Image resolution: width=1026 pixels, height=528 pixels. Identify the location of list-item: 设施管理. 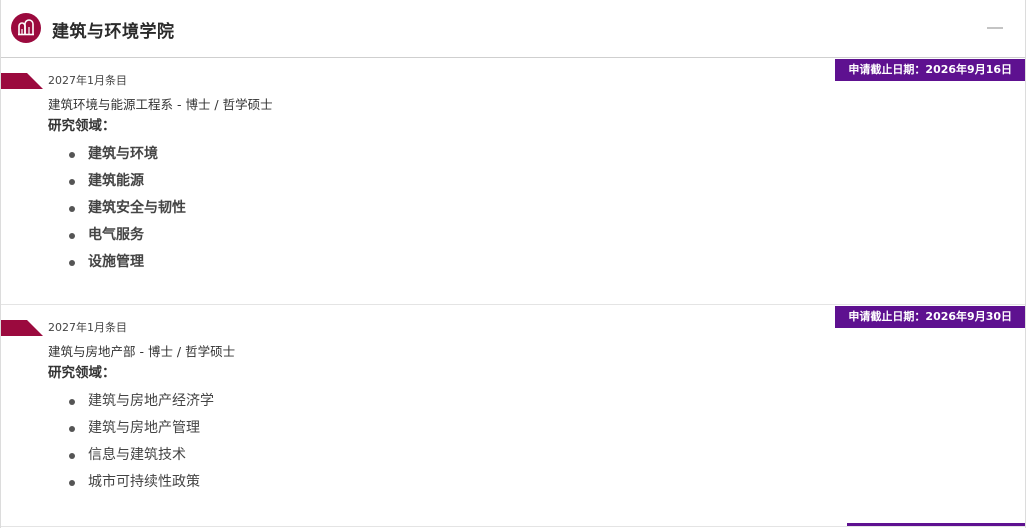
(127, 262).